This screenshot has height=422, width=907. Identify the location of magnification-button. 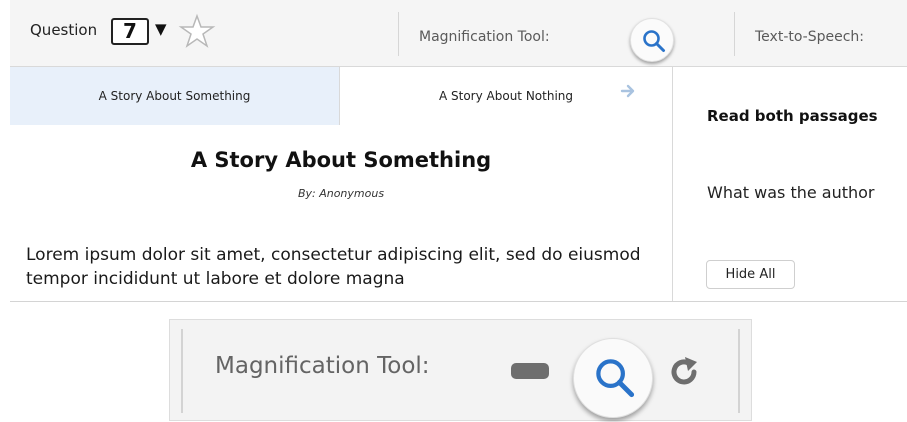
(652, 40).